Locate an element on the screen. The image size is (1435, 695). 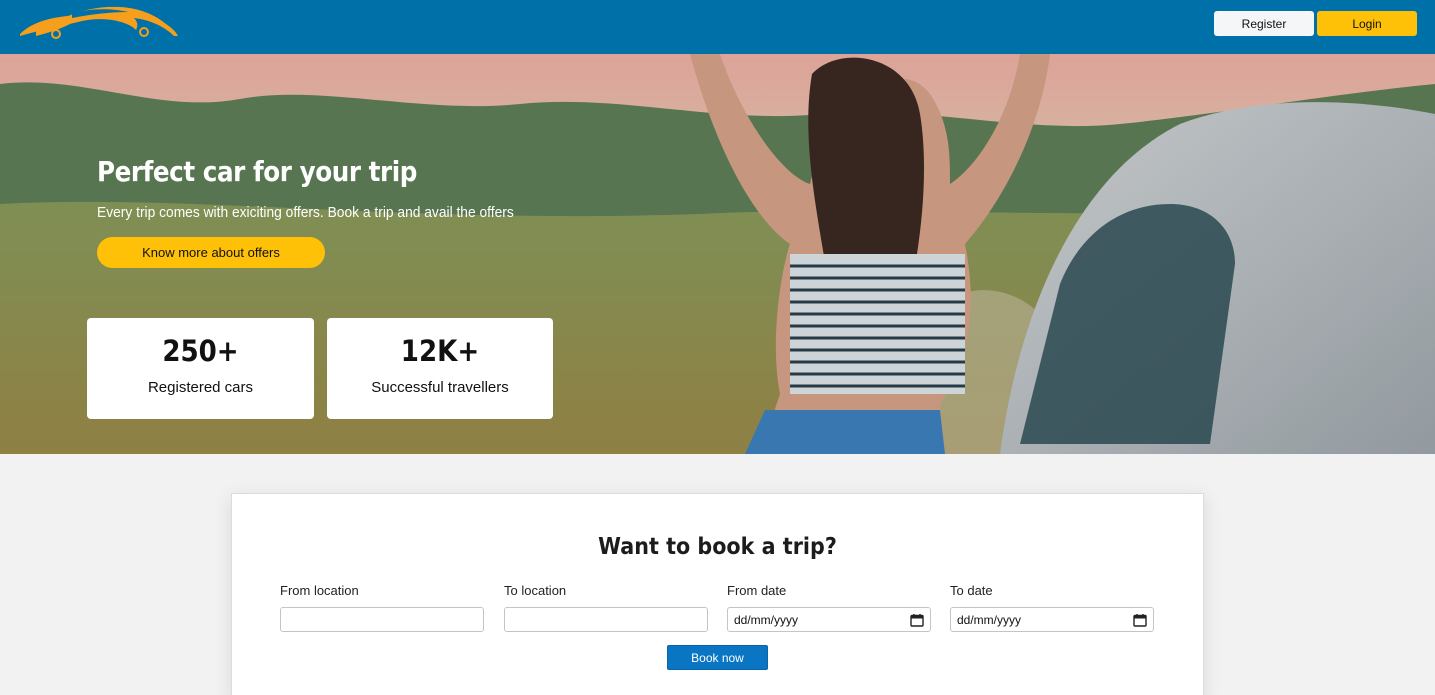
to-date-label: To date is located at coordinates (971, 590).